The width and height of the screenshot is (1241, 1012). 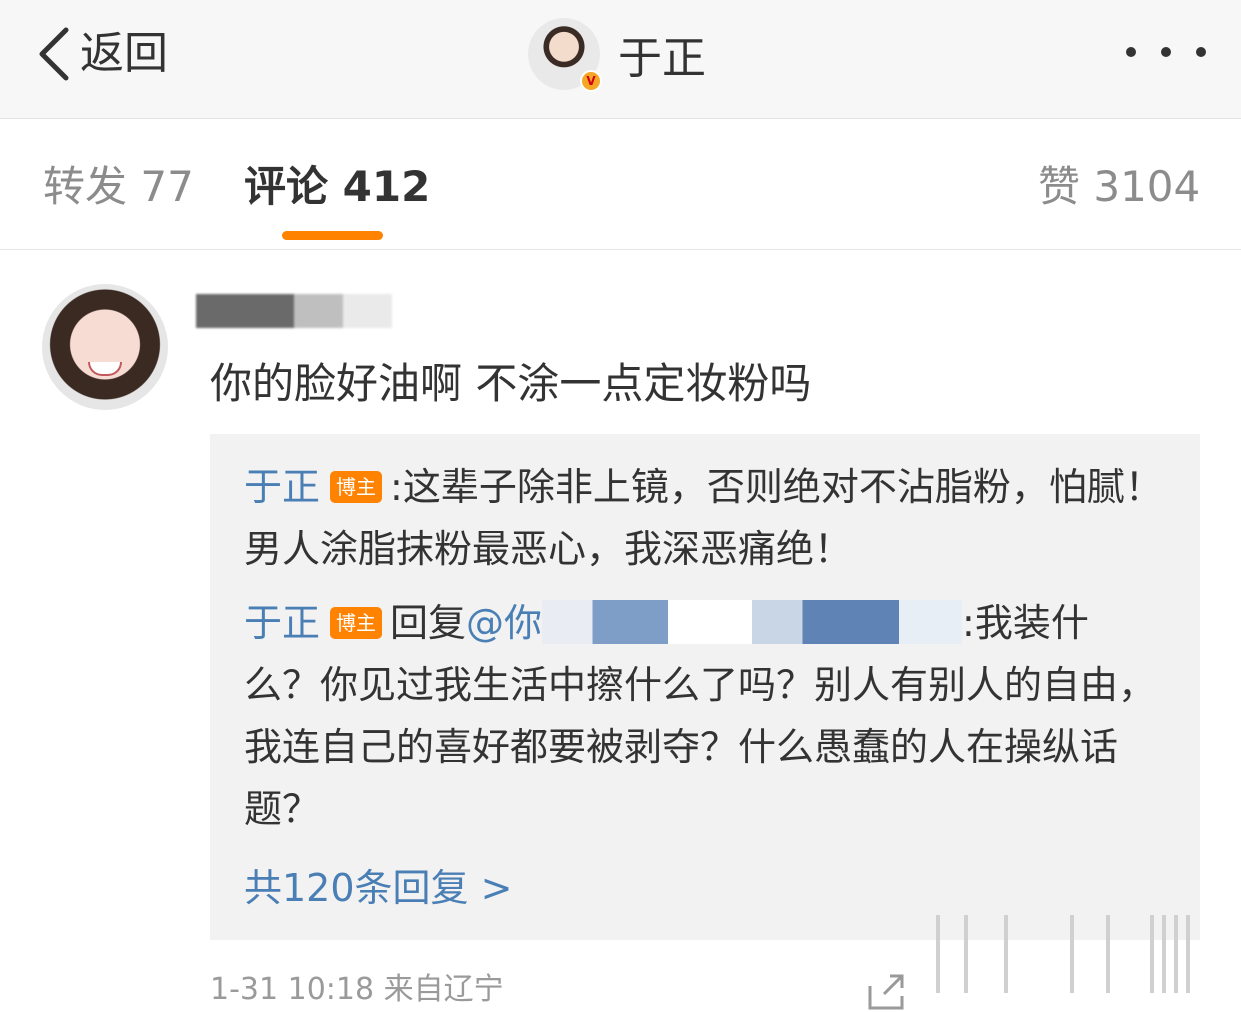 What do you see at coordinates (662, 58) in the screenshot?
I see `page-title: 于正` at bounding box center [662, 58].